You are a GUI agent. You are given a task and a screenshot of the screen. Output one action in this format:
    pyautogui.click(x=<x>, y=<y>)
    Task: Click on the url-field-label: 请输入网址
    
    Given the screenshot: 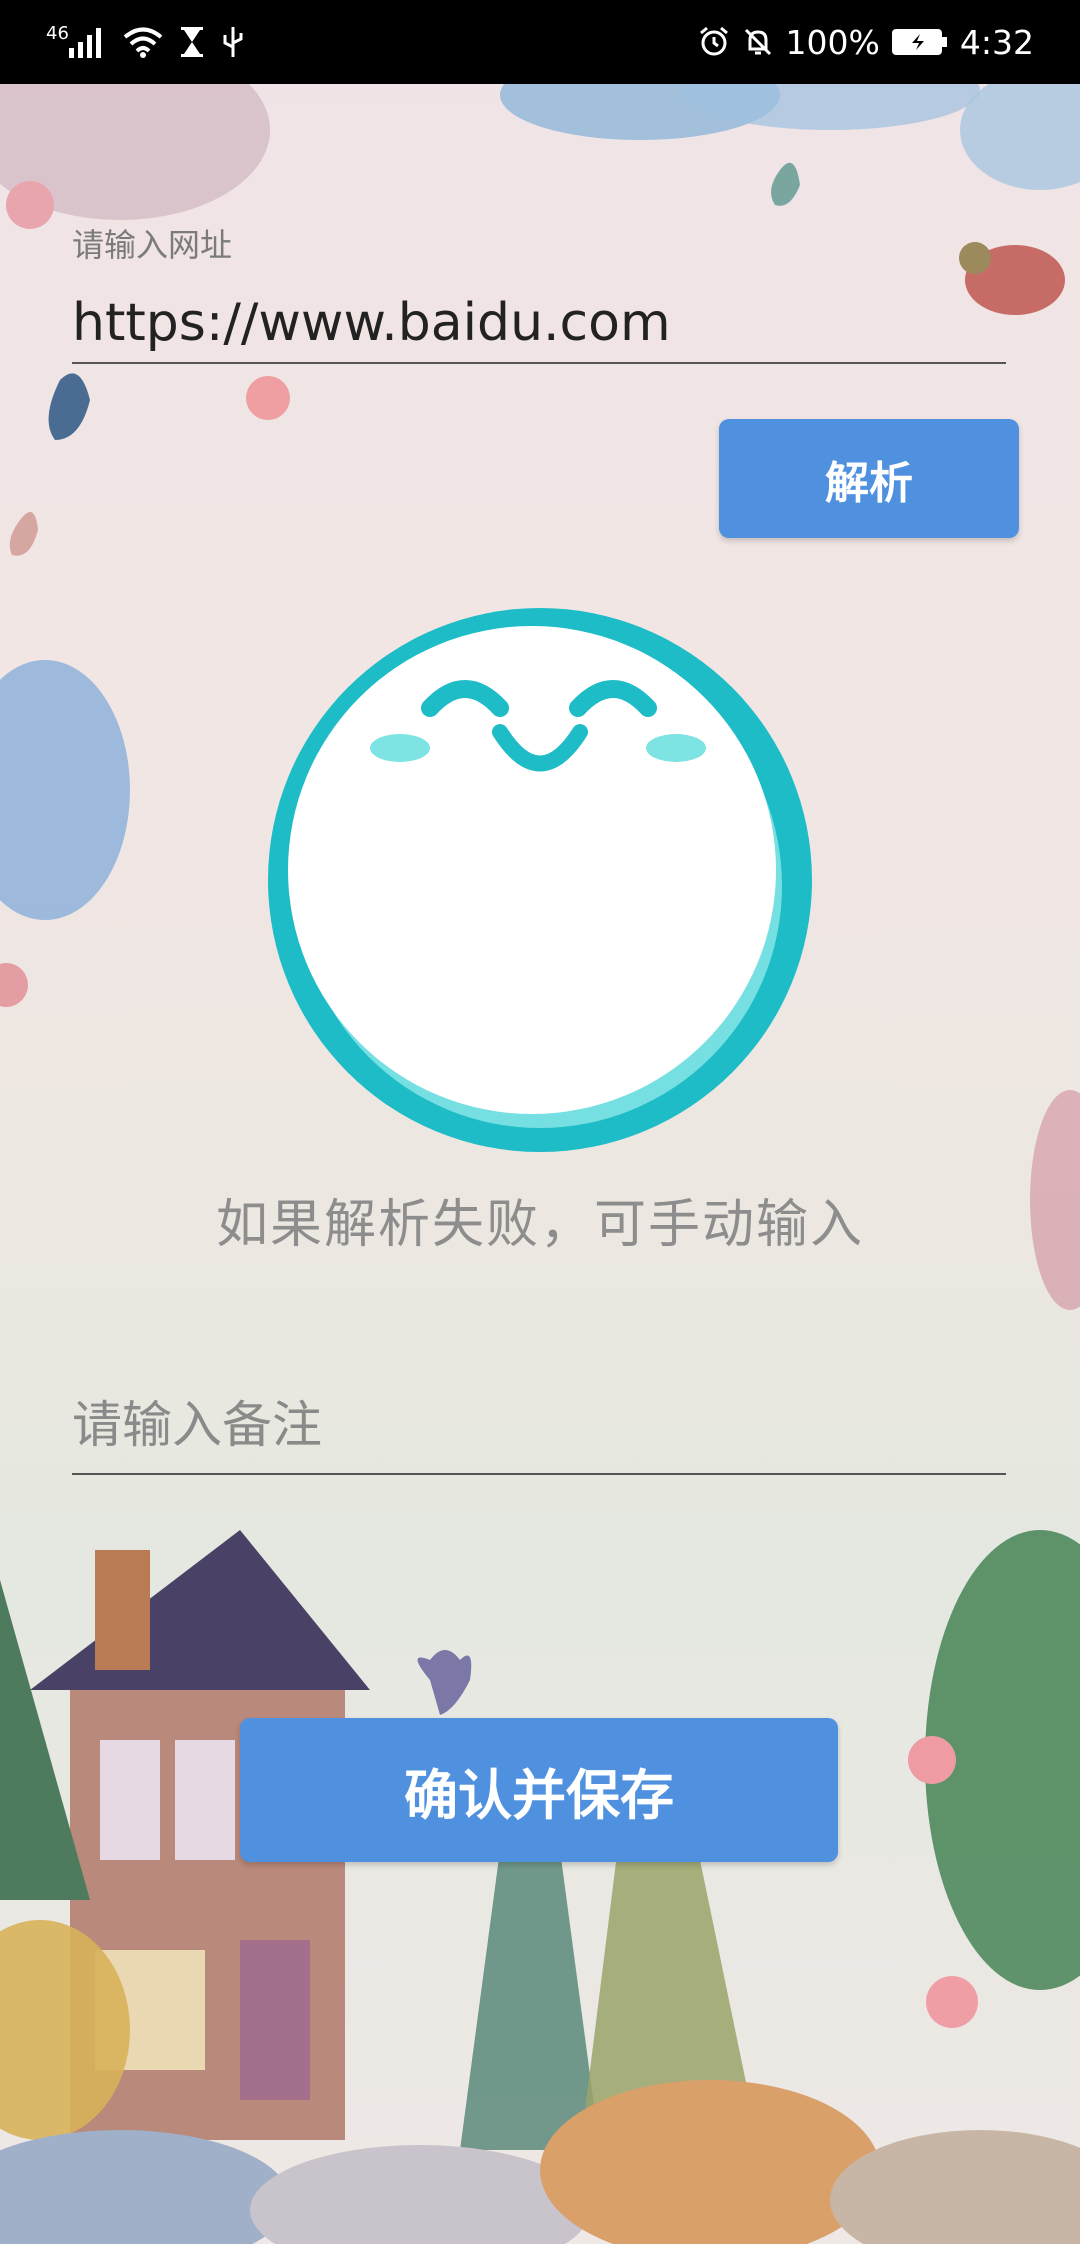 What is the action you would take?
    pyautogui.click(x=152, y=245)
    